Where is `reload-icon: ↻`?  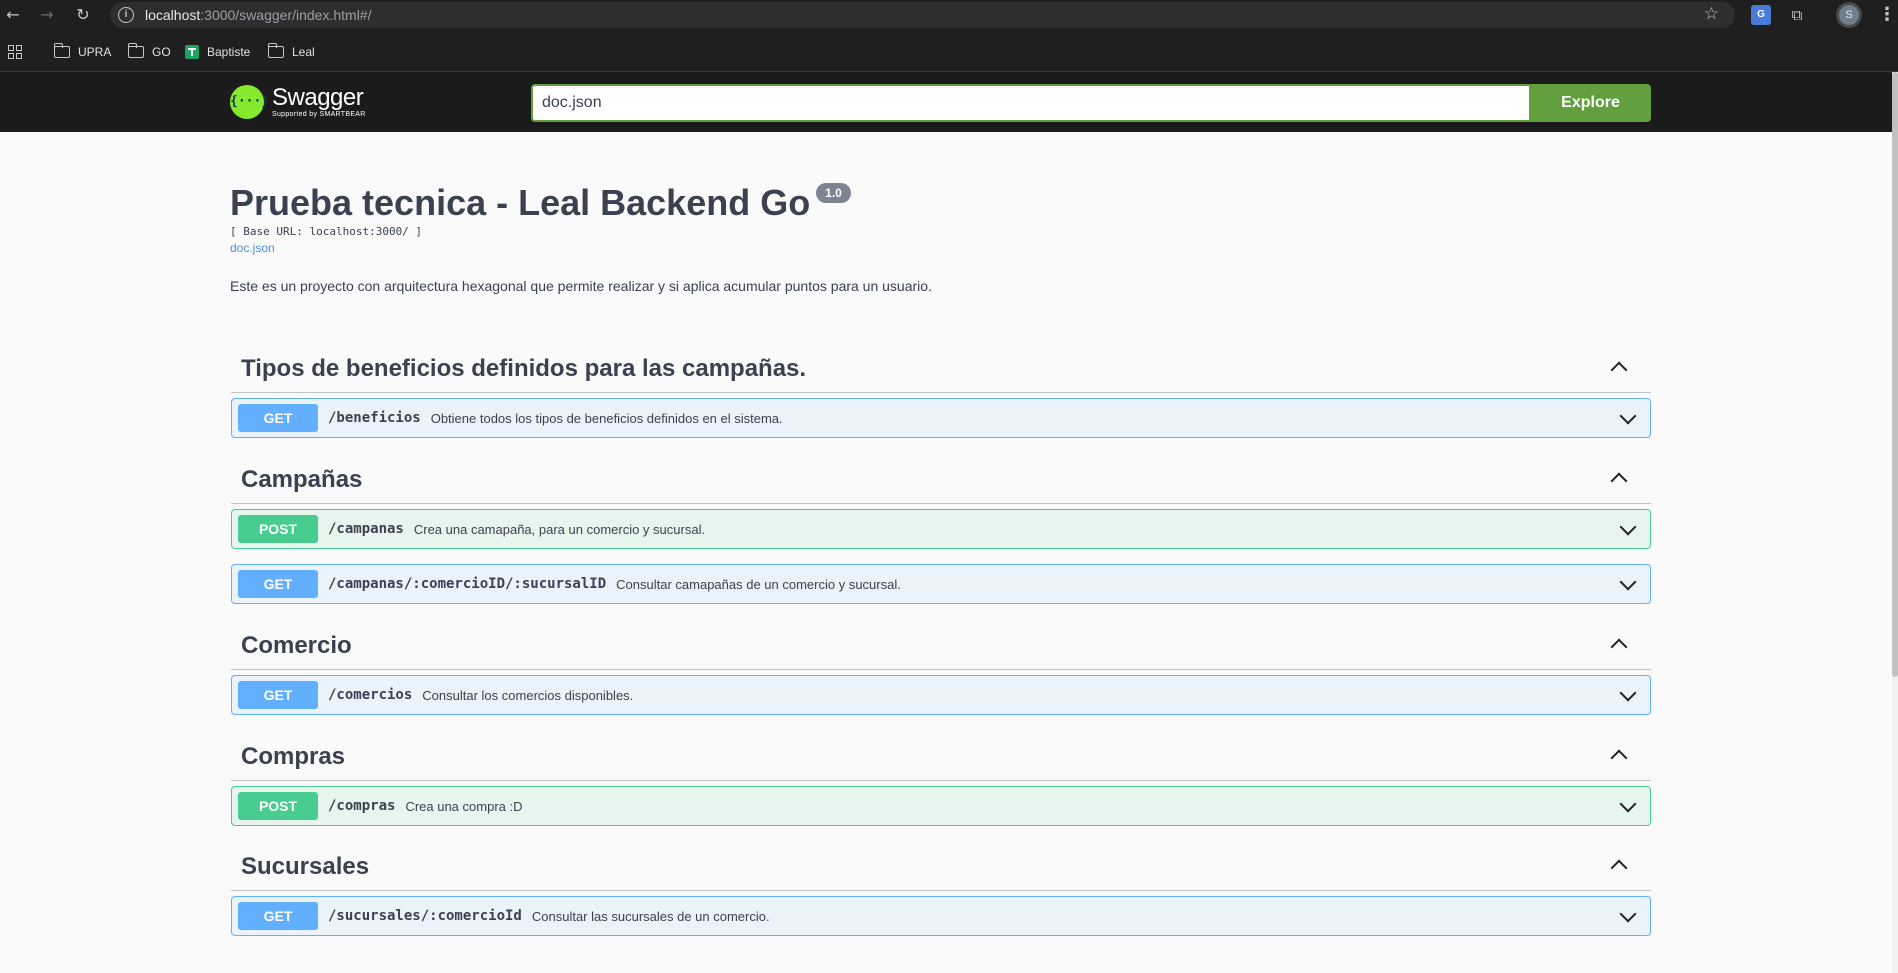 reload-icon: ↻ is located at coordinates (83, 15).